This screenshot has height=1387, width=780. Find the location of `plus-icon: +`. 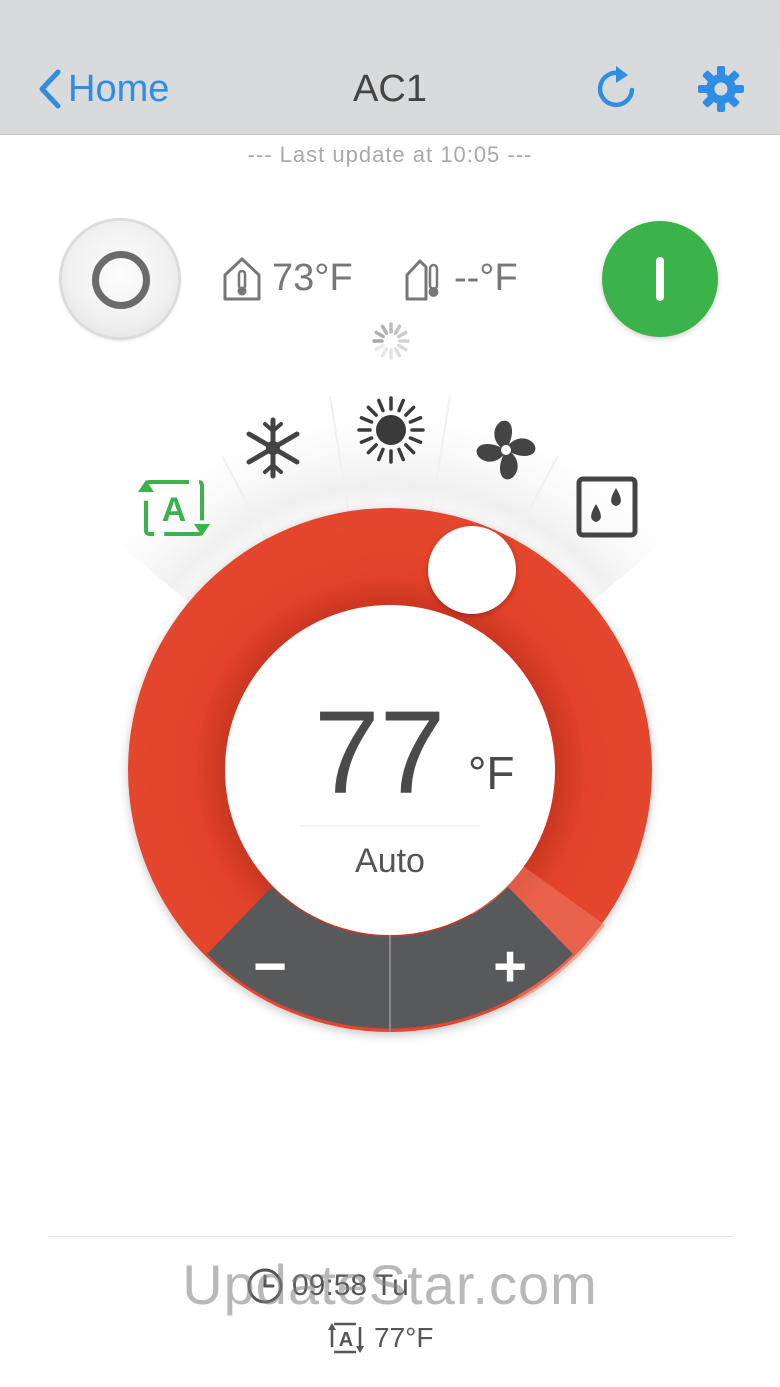

plus-icon: + is located at coordinates (510, 966).